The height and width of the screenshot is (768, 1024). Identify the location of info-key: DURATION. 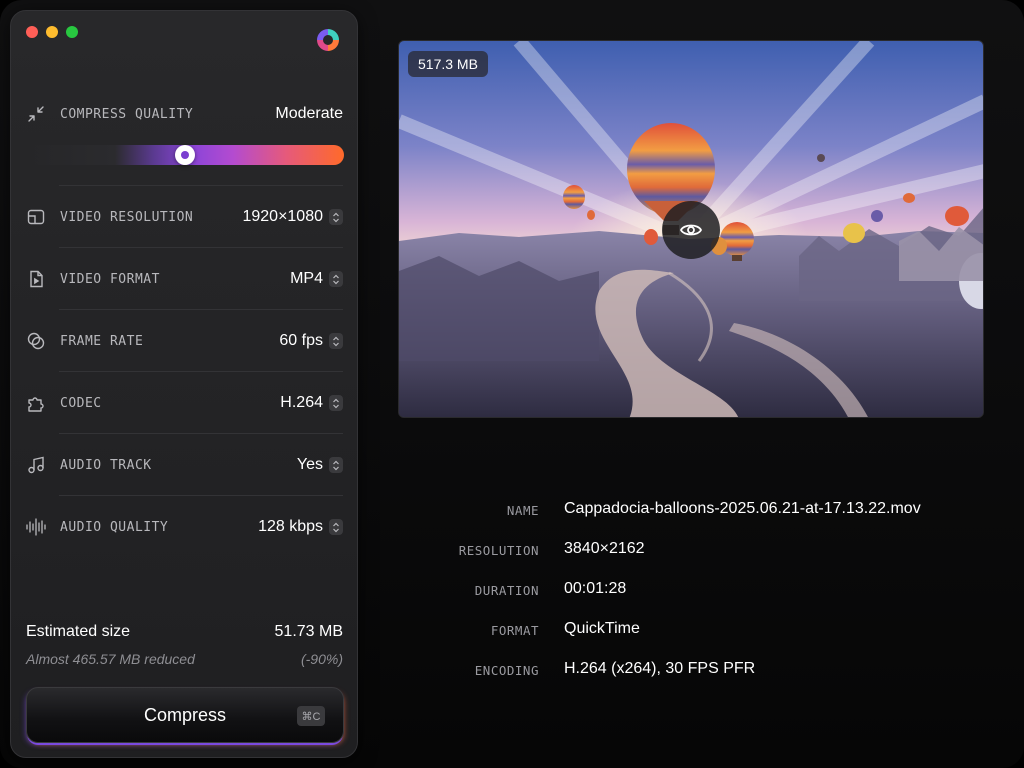
(506, 590).